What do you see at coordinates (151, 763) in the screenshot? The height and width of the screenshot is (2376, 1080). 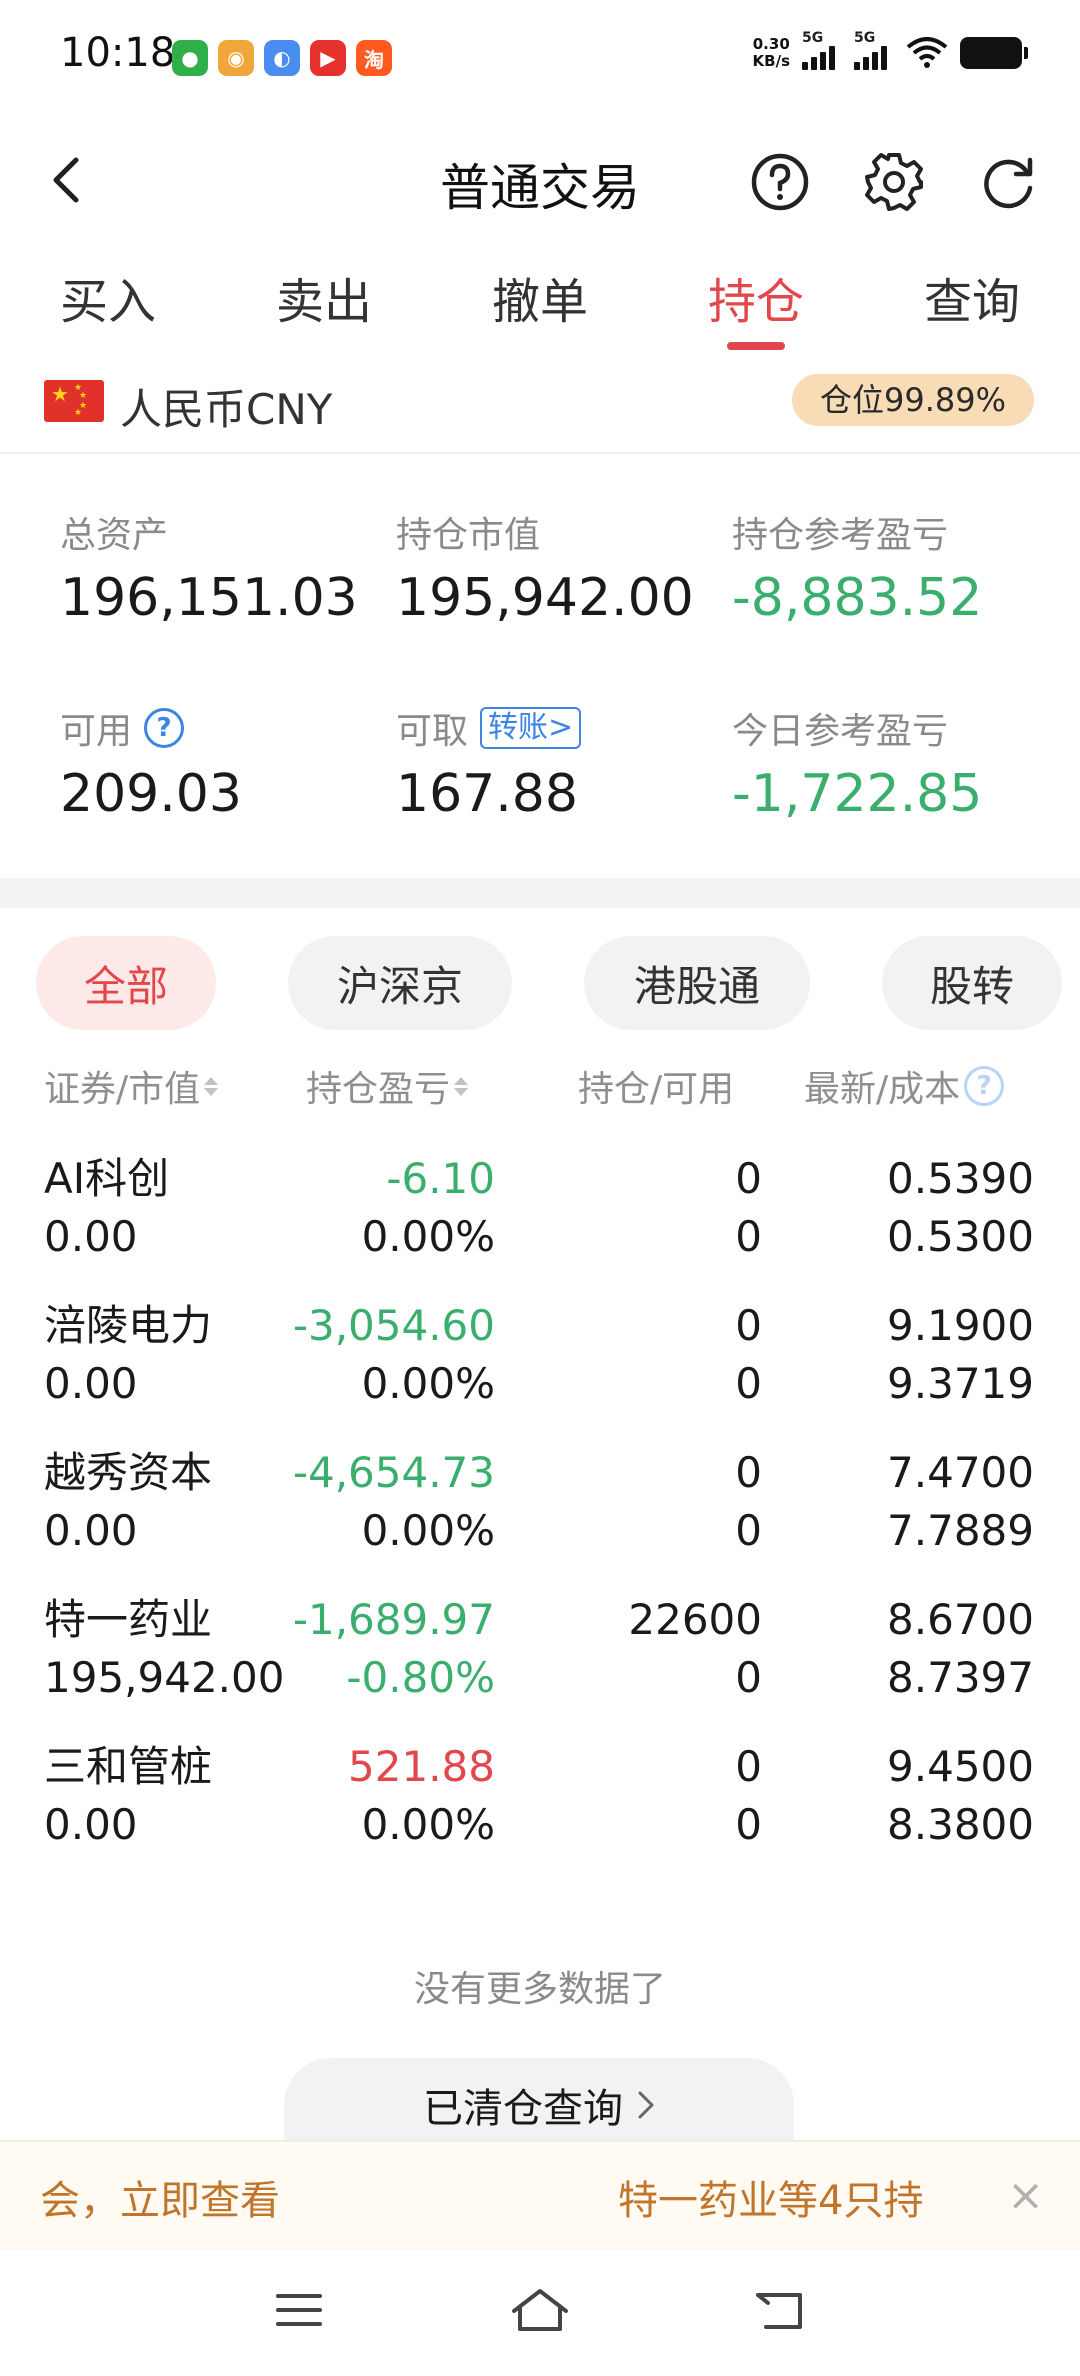 I see `available-funds: 可用 ? 209.03` at bounding box center [151, 763].